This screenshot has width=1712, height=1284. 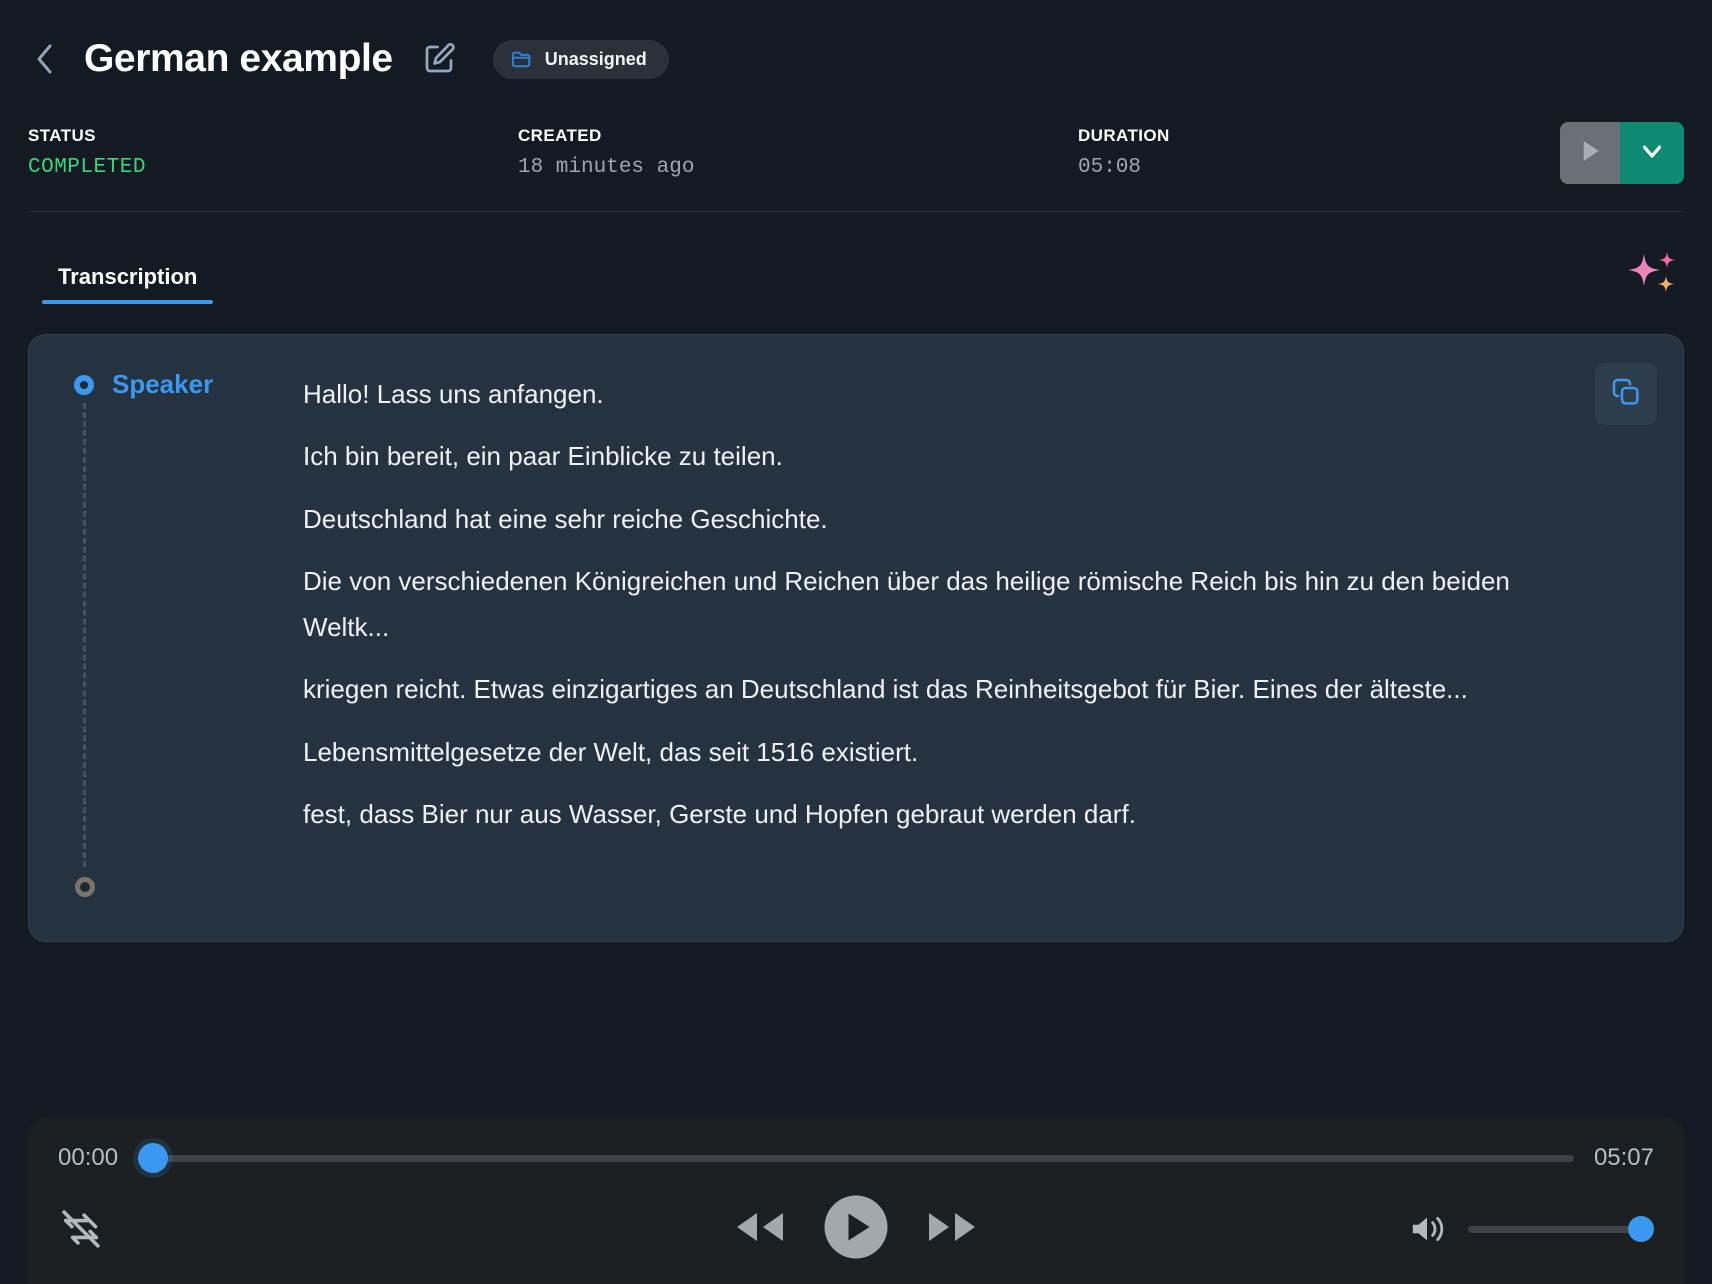 I want to click on header-actions-dropdown-button, so click(x=1652, y=153).